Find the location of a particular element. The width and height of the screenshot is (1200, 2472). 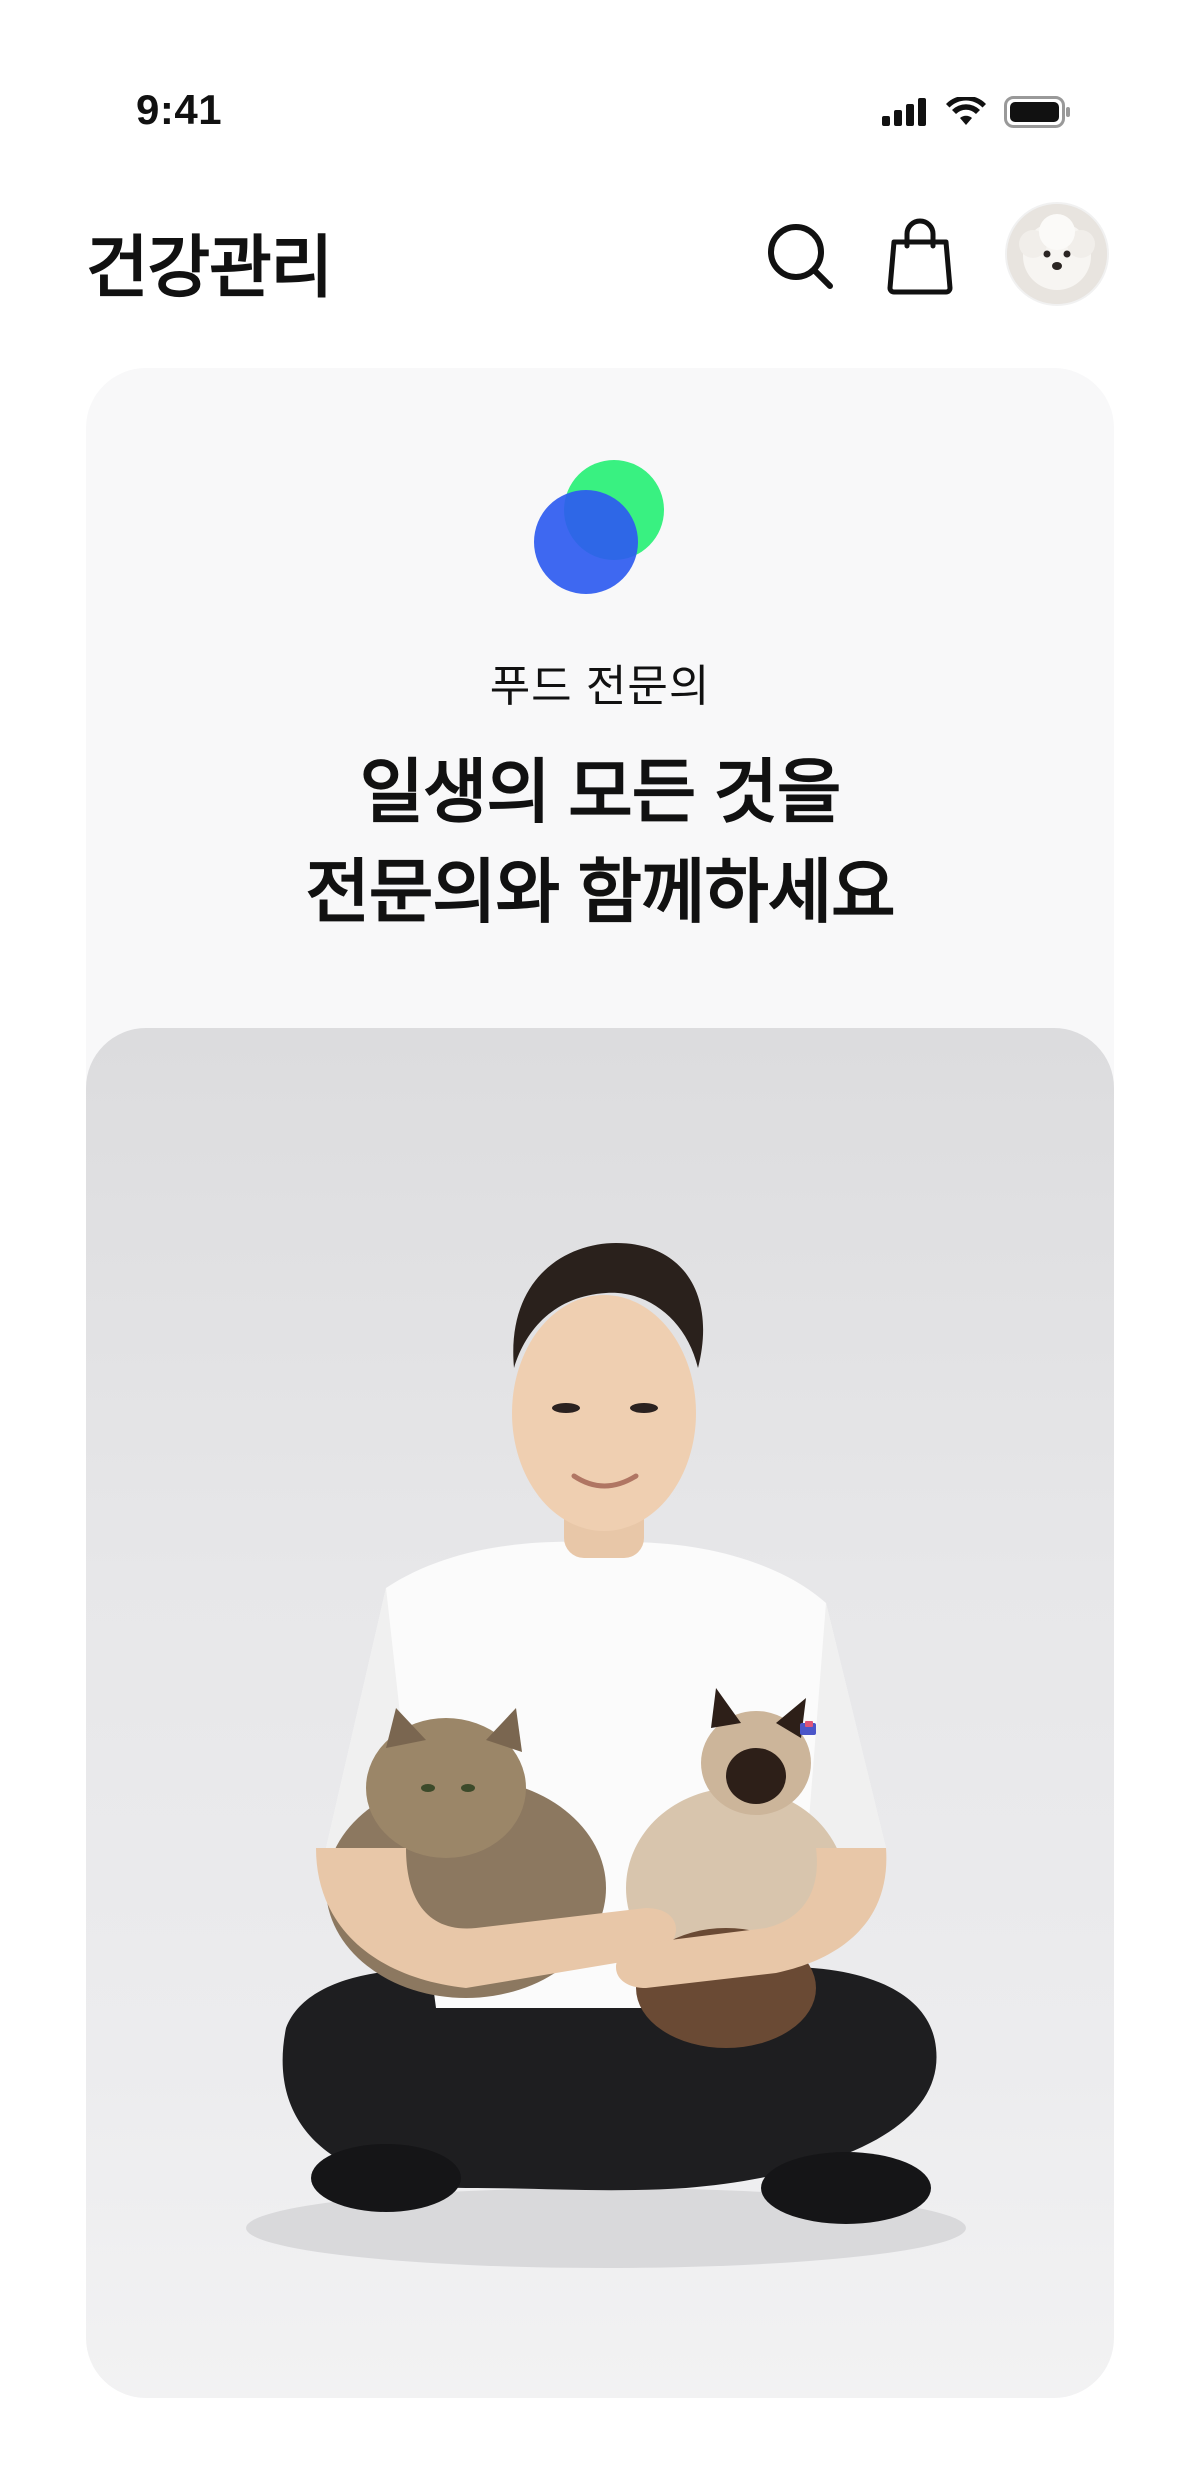

card-headline: 일생의 모든 것을 전문의와 함께하세요 is located at coordinates (600, 842).